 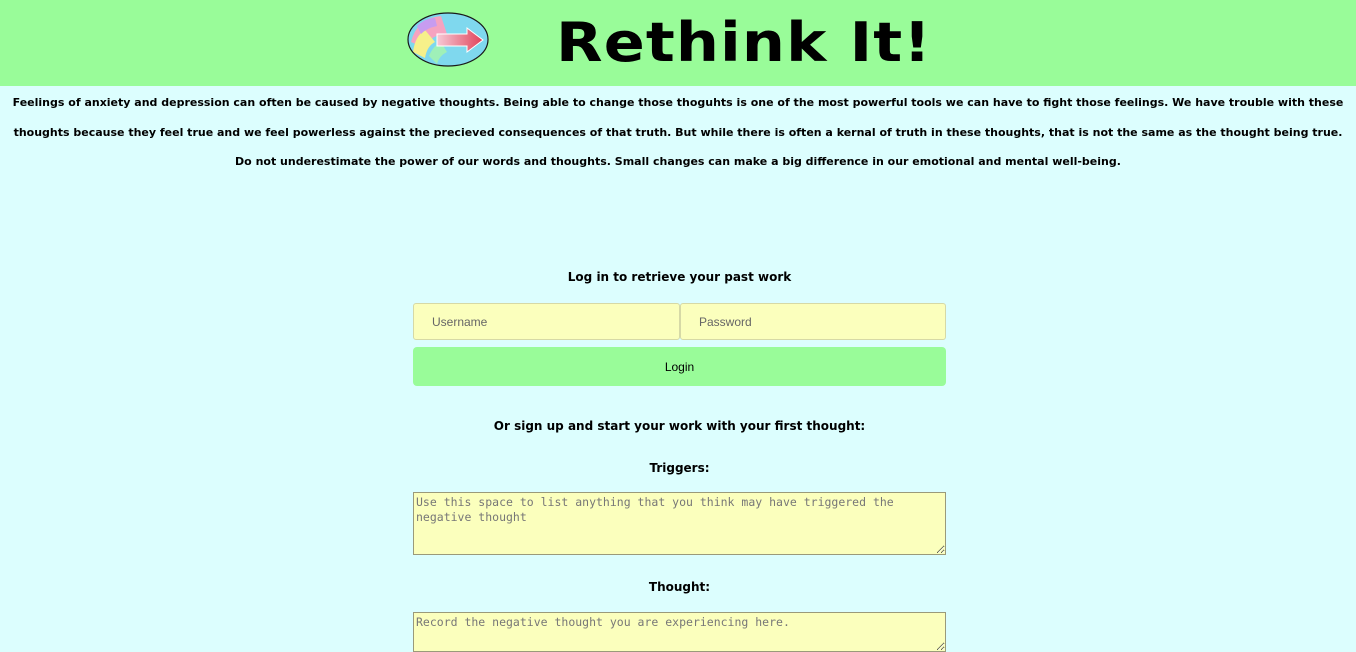 I want to click on username-input, so click(x=546, y=321).